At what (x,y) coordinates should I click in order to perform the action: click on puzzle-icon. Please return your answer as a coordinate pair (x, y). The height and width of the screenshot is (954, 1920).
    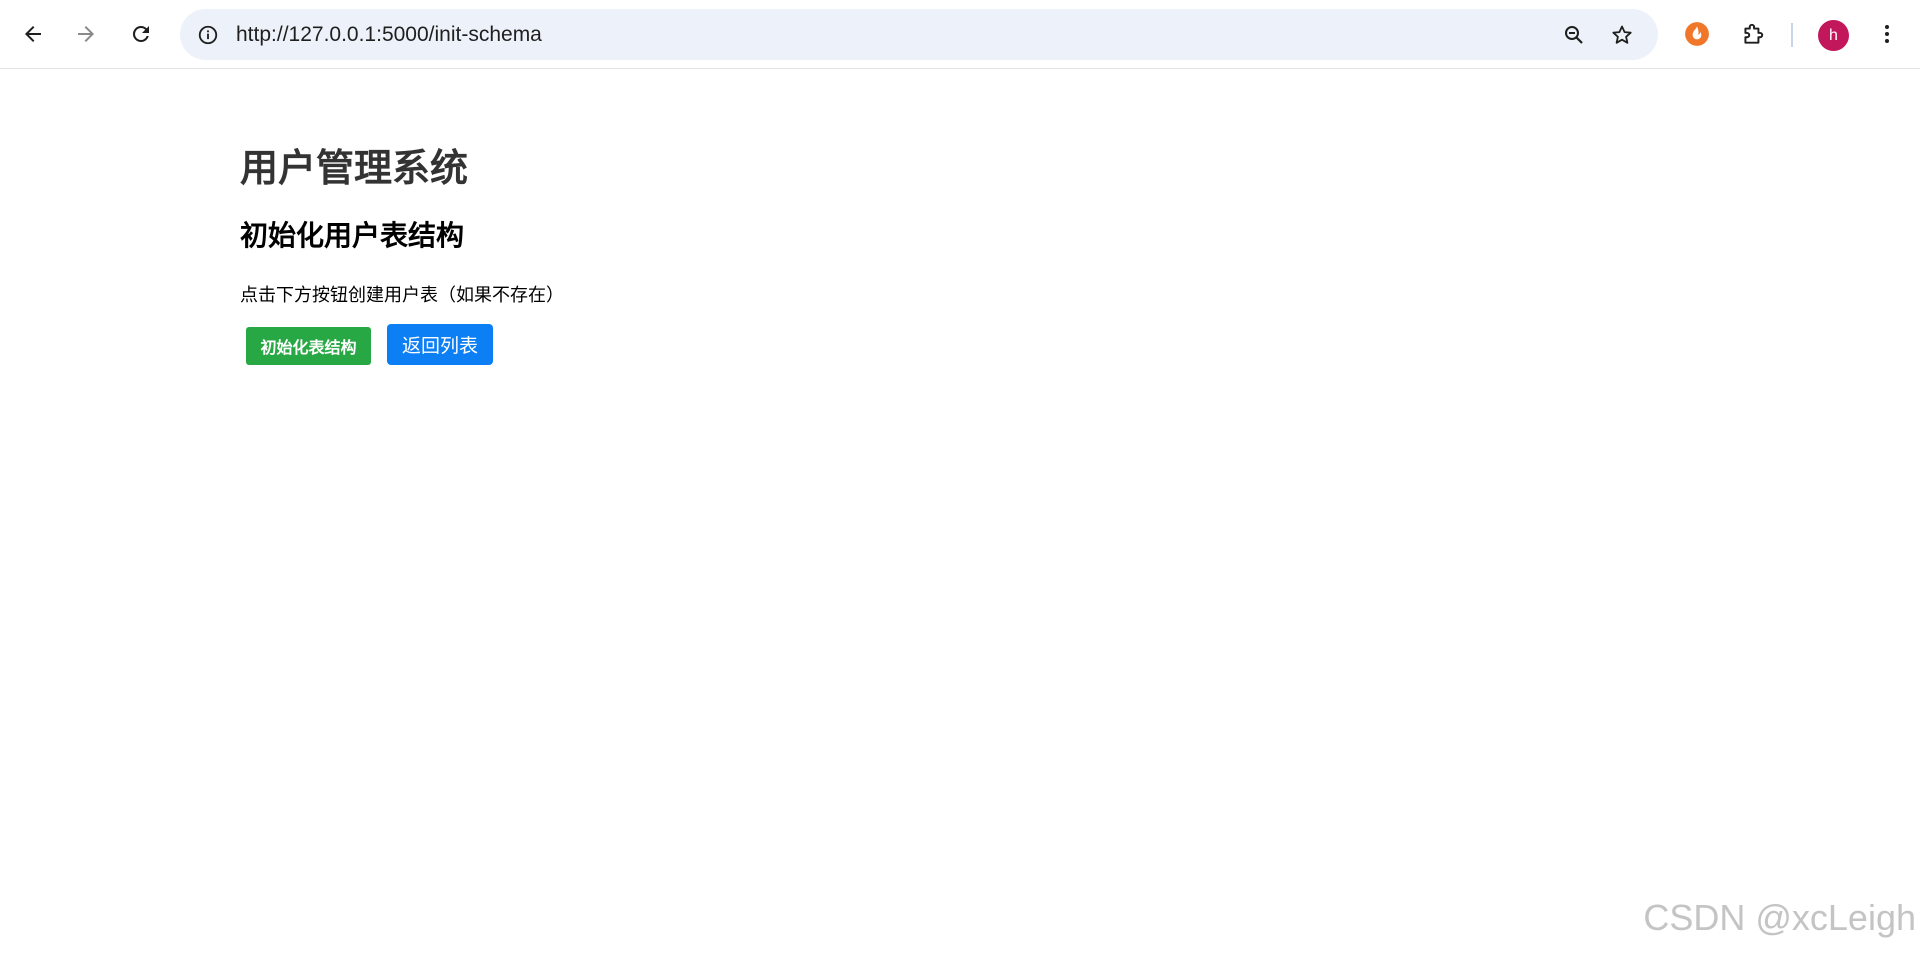
    Looking at the image, I should click on (1754, 33).